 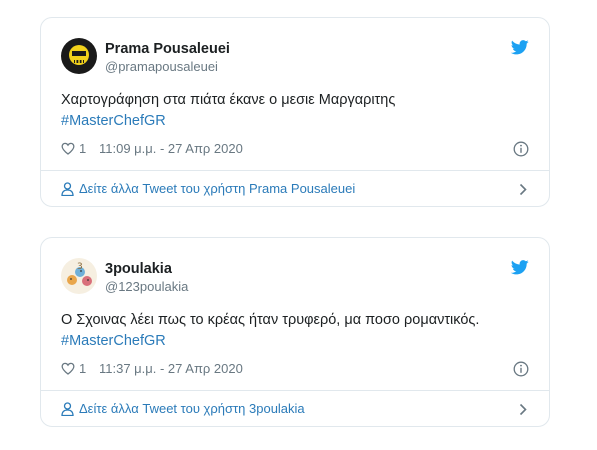 I want to click on tweet-header: Prama Pousaleuei @pramapousaleuei, so click(x=295, y=58).